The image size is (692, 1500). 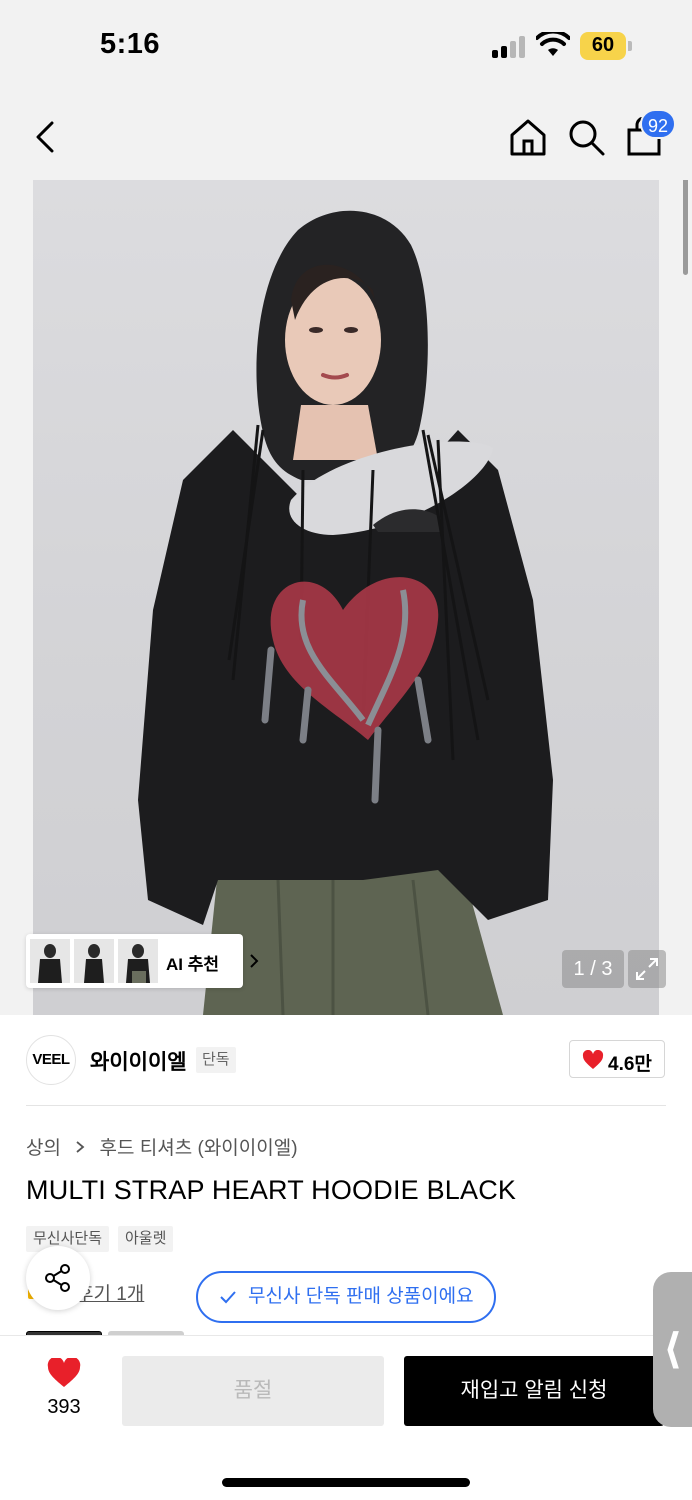 What do you see at coordinates (346, 1105) in the screenshot?
I see `divider` at bounding box center [346, 1105].